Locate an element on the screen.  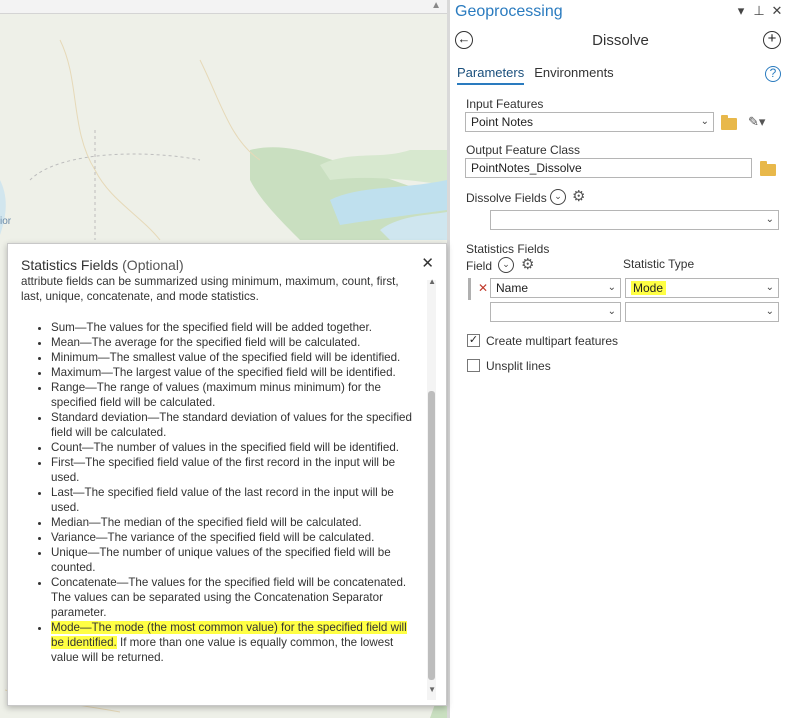
tool-name: Dissolve is located at coordinates (620, 40).